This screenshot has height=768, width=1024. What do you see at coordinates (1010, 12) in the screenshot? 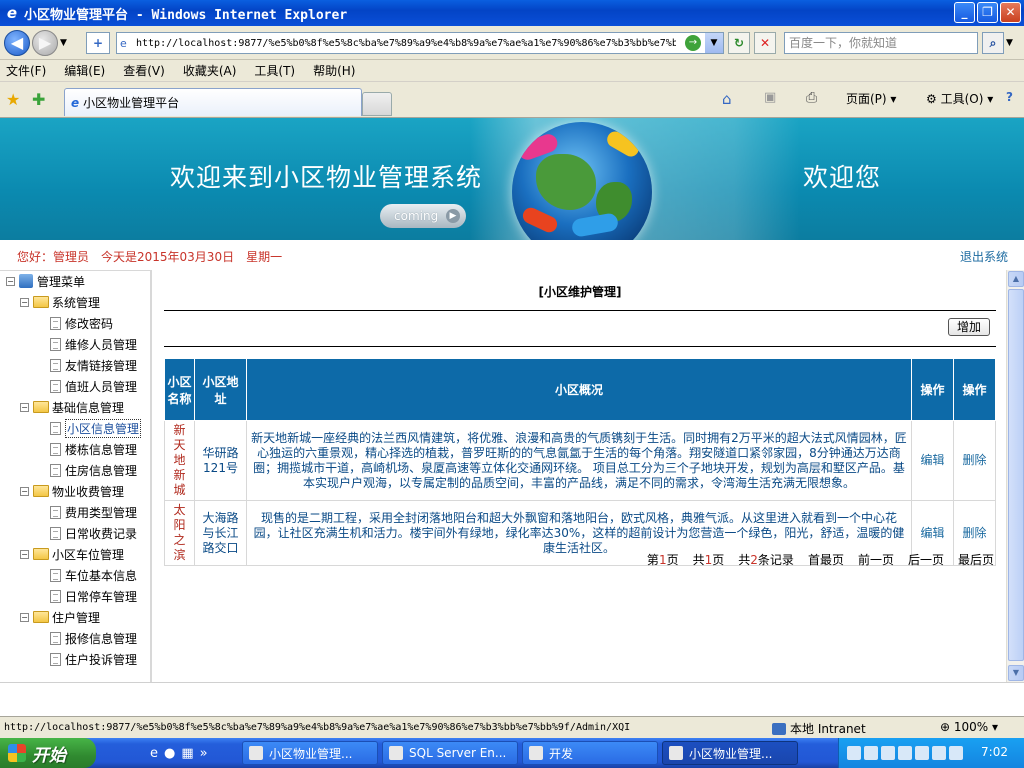
I see `close-button: ✕` at bounding box center [1010, 12].